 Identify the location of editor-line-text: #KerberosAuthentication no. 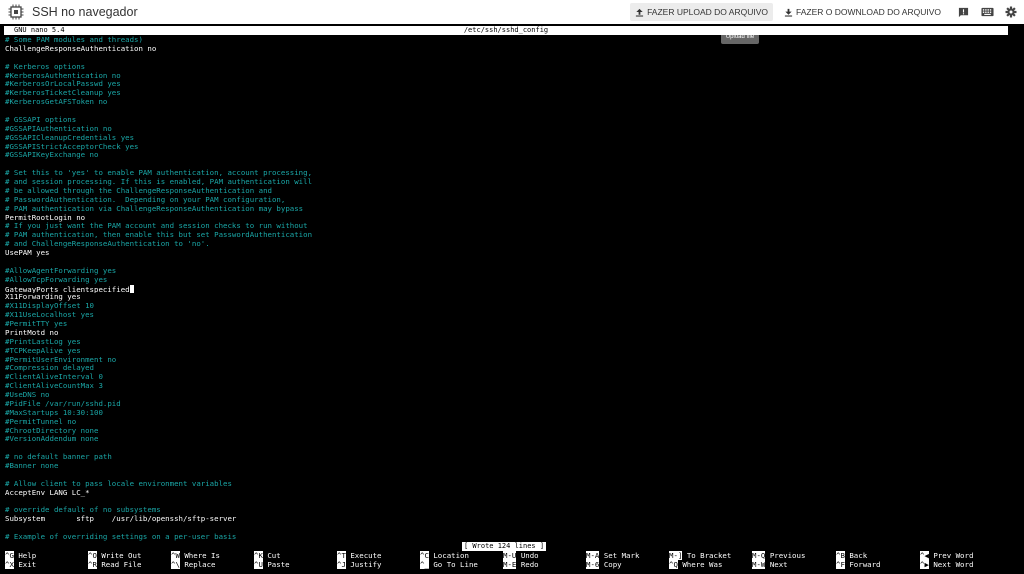
(63, 75).